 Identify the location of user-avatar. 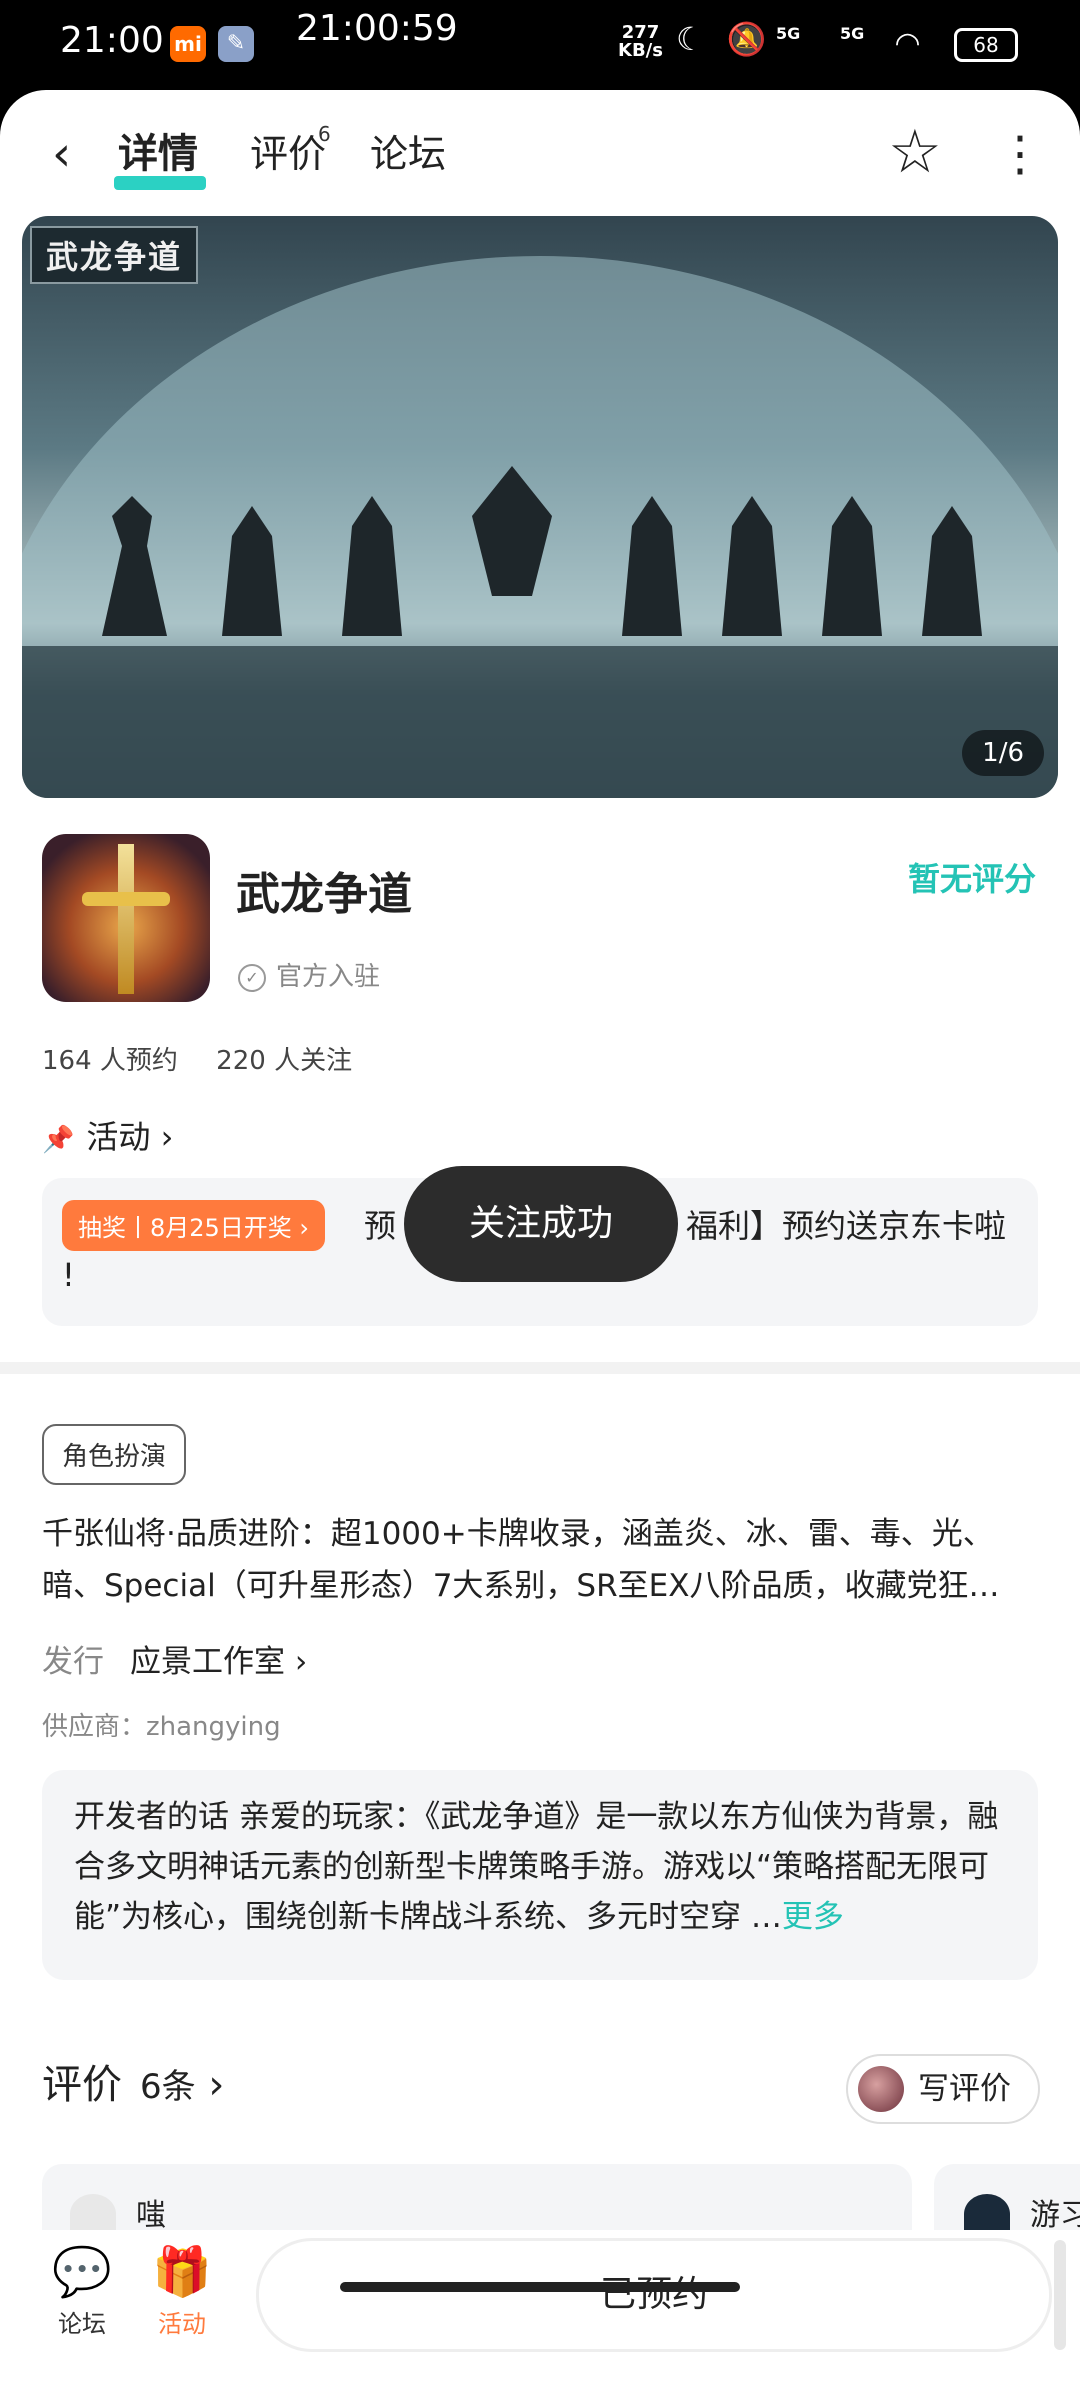
(881, 2089).